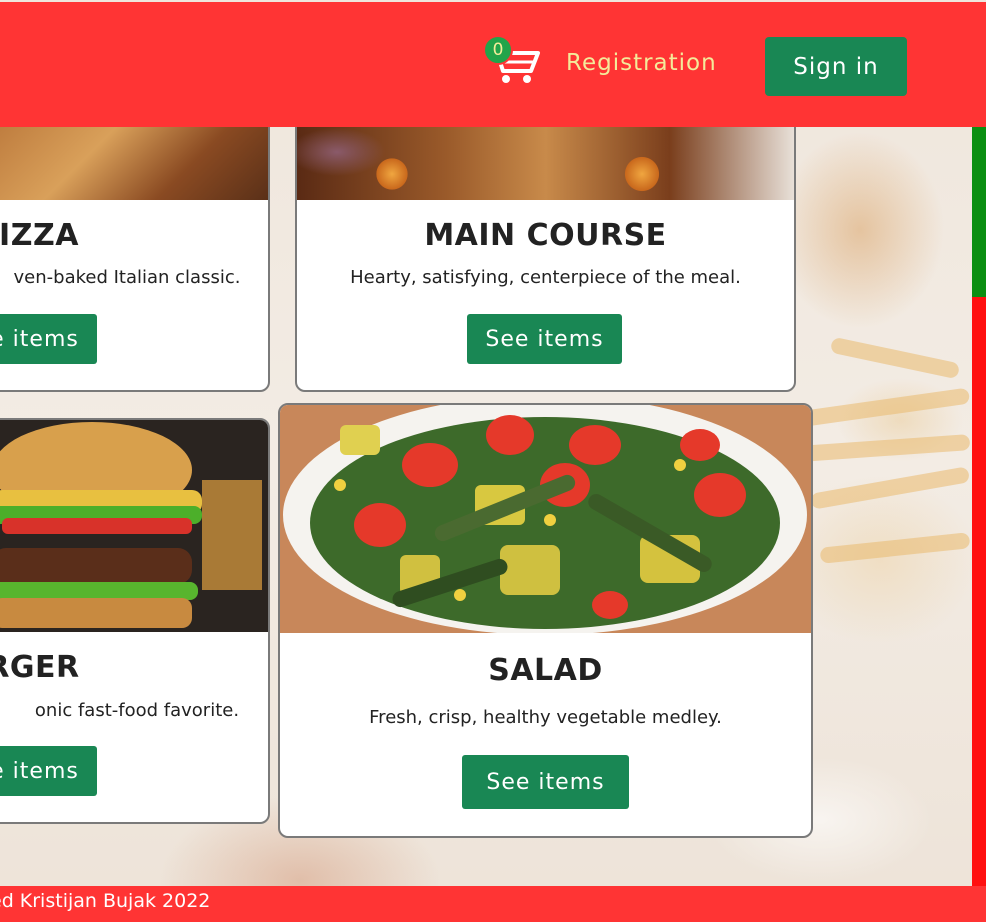 The width and height of the screenshot is (986, 922). Describe the element at coordinates (545, 717) in the screenshot. I see `card-description: Fresh, crisp, healthy vegetable medley.` at that location.